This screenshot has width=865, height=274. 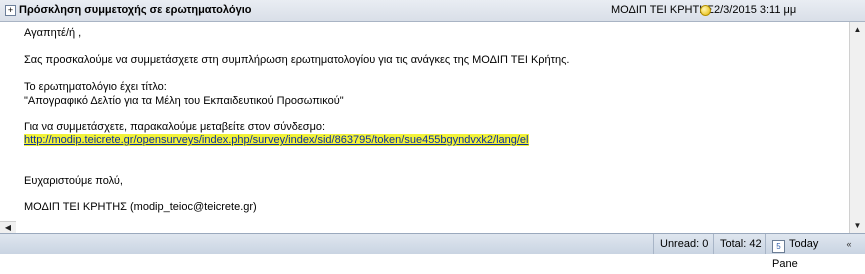 What do you see at coordinates (10, 10) in the screenshot?
I see `collapse-button: +` at bounding box center [10, 10].